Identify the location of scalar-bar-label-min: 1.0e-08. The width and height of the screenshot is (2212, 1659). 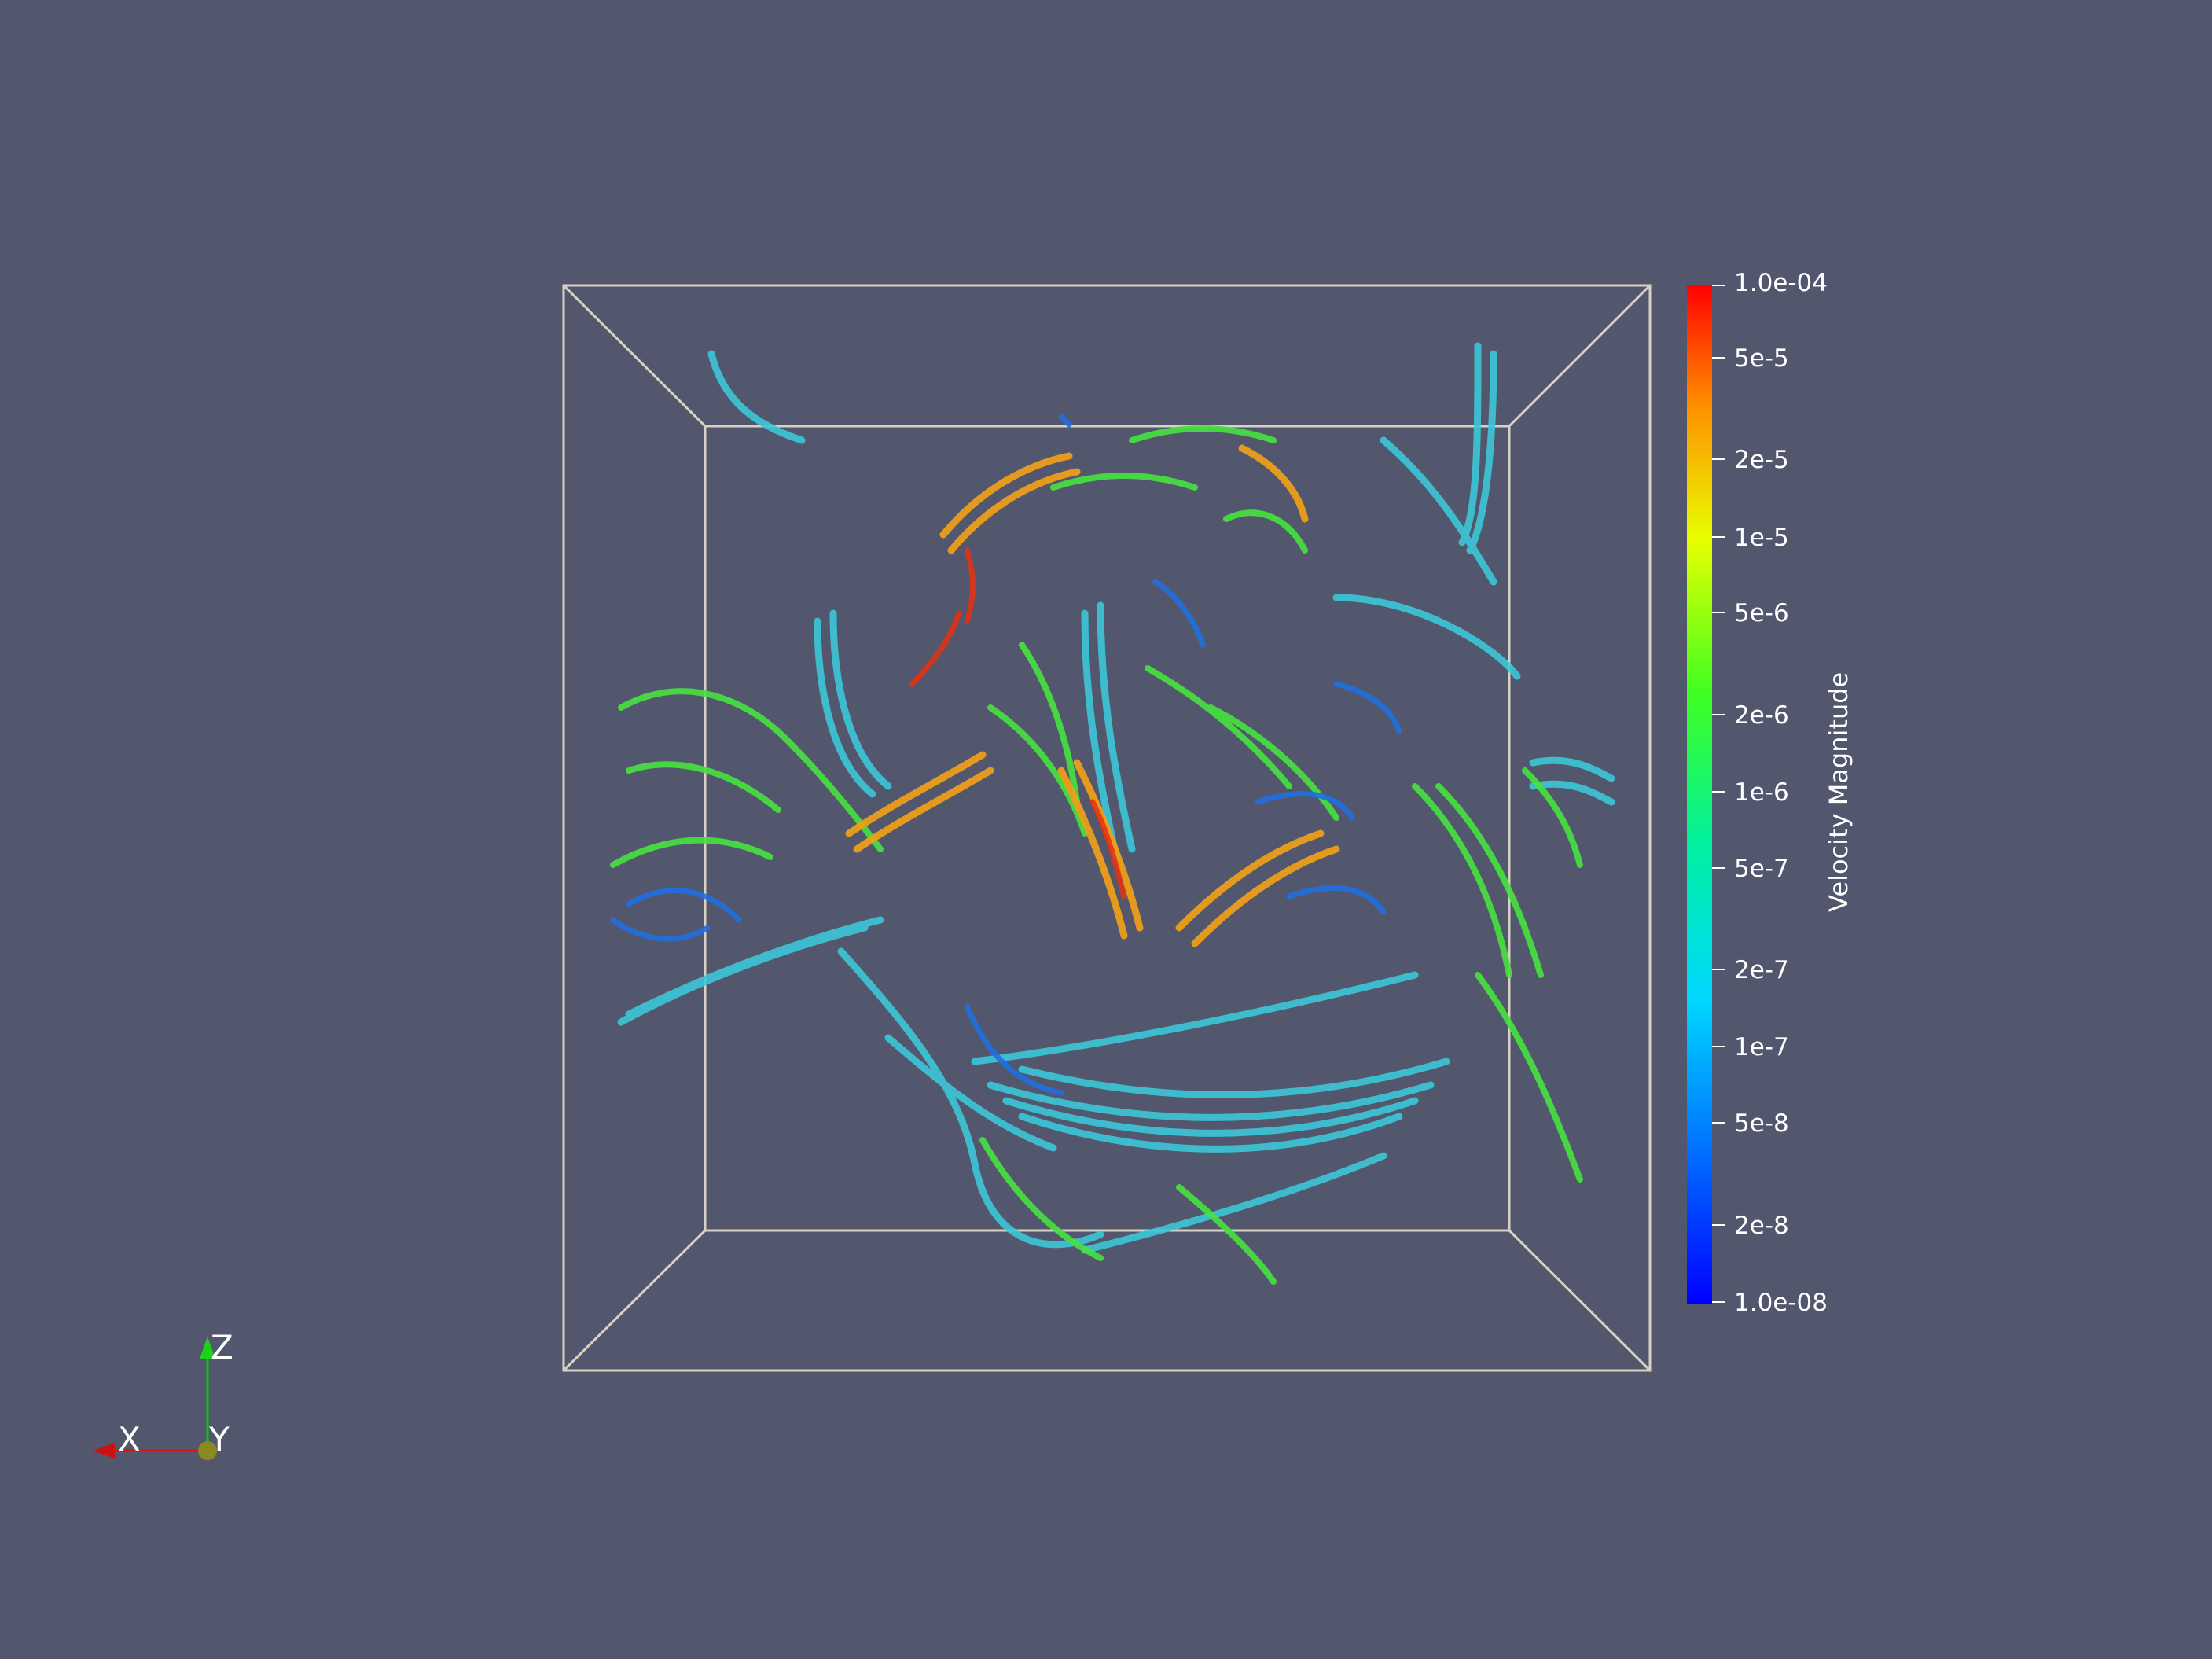
(1781, 1303).